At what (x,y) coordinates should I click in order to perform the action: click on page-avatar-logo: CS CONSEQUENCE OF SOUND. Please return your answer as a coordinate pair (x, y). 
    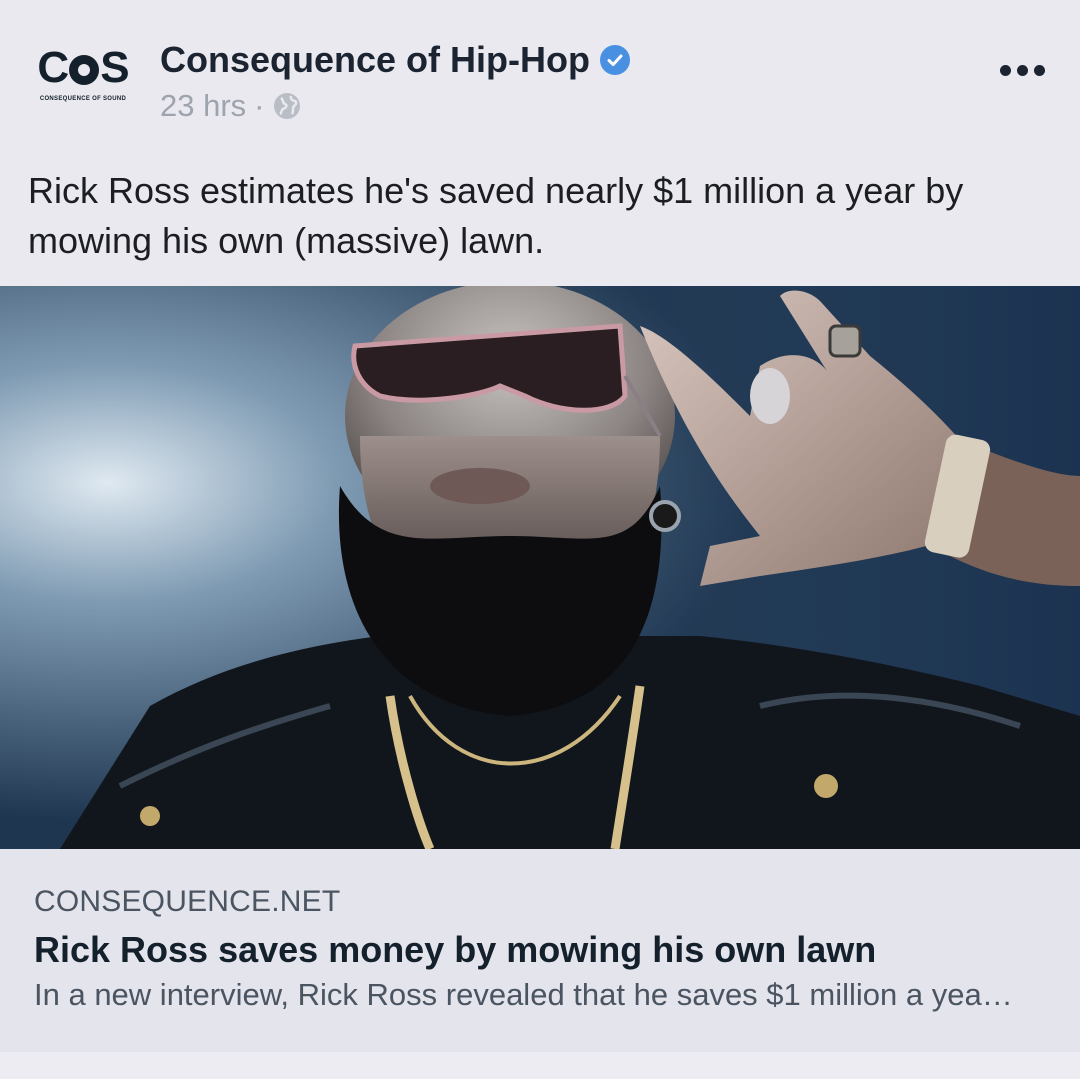
    Looking at the image, I should click on (83, 76).